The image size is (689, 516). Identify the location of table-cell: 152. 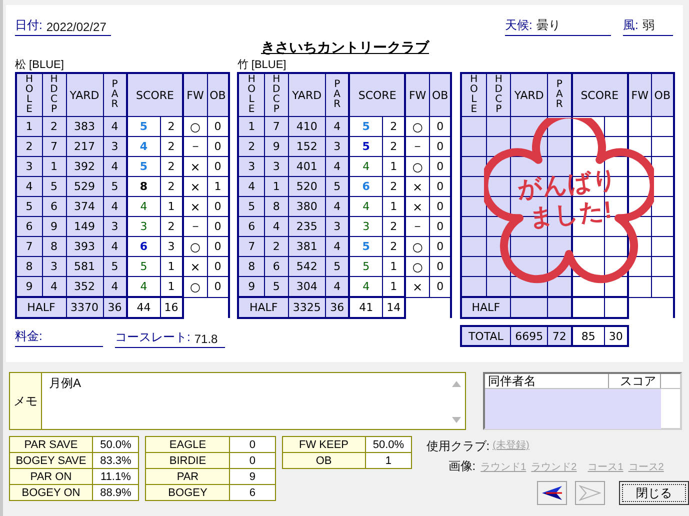
(307, 146).